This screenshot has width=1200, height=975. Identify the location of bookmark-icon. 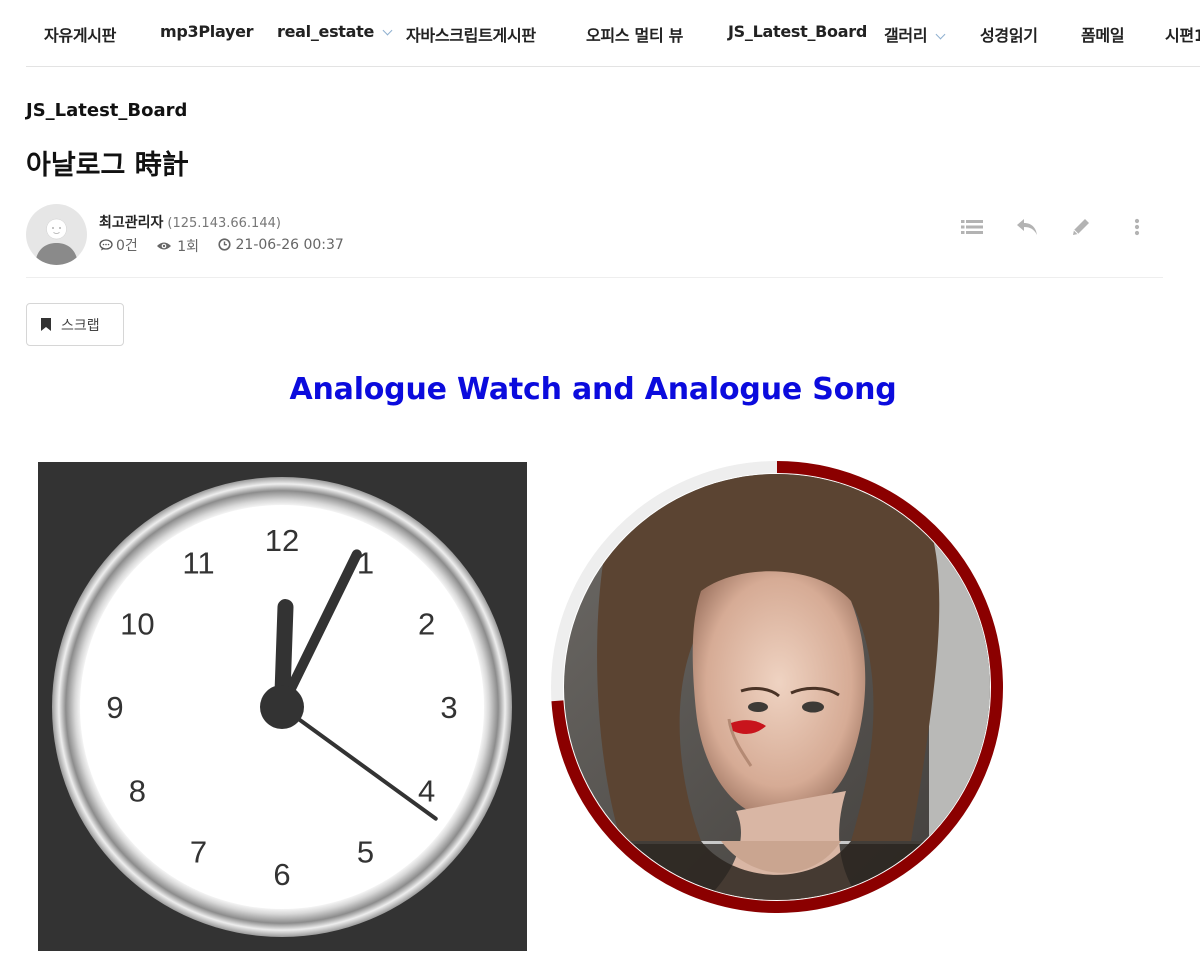
(46, 324).